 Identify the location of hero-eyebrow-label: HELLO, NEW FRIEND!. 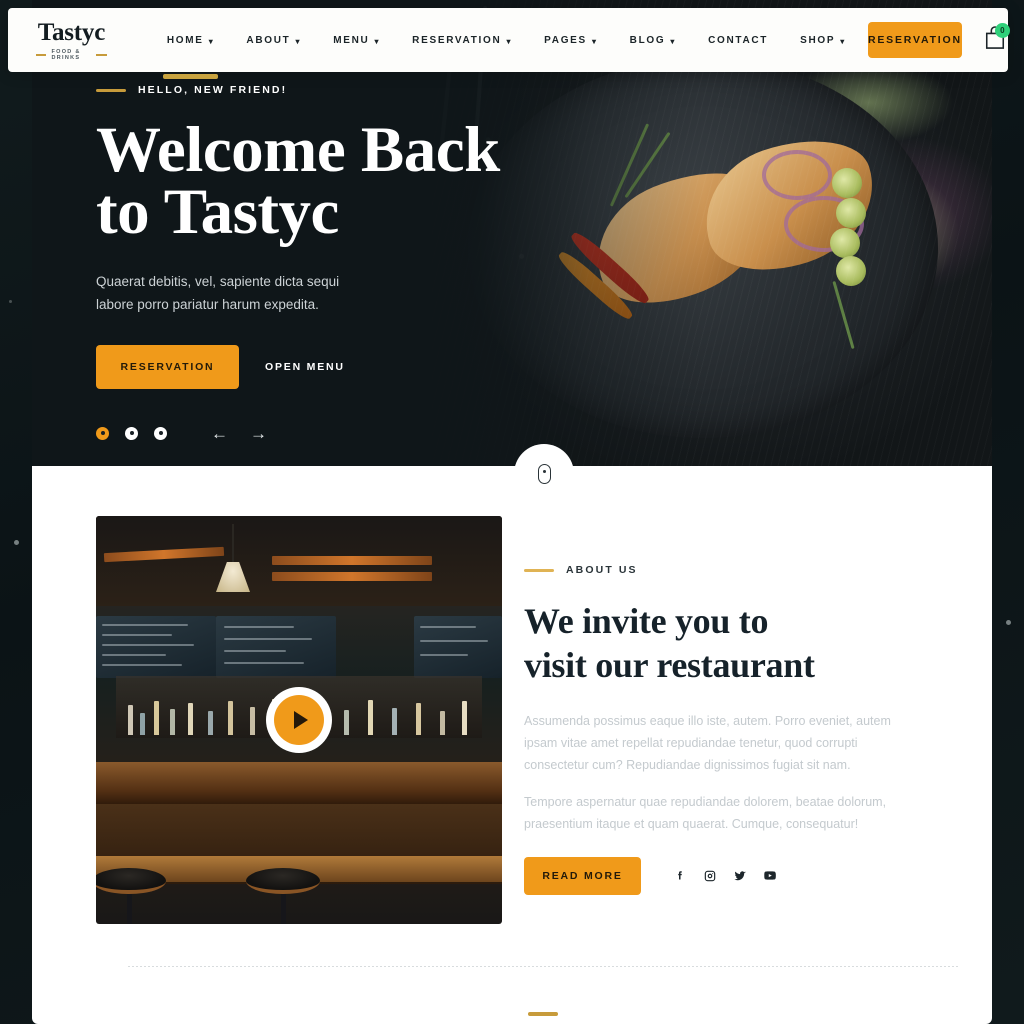
(213, 90).